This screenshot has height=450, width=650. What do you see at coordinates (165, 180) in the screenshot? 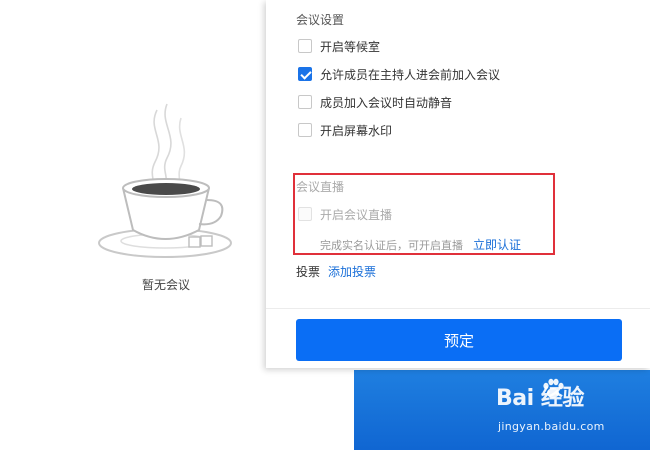
I see `coffee-cup-icon` at bounding box center [165, 180].